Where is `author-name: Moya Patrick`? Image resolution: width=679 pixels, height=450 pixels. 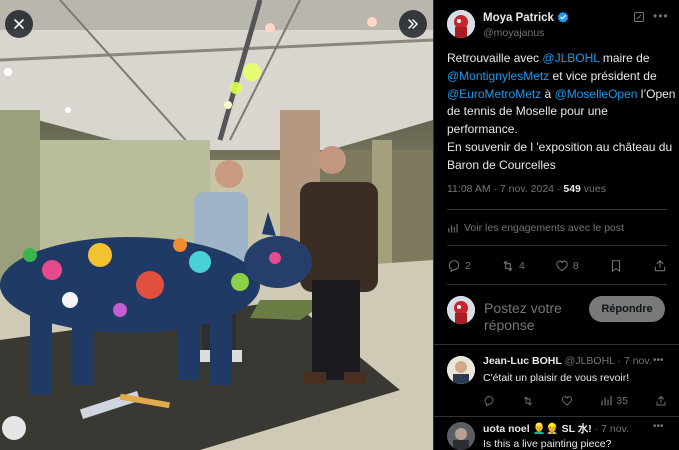 author-name: Moya Patrick is located at coordinates (526, 17).